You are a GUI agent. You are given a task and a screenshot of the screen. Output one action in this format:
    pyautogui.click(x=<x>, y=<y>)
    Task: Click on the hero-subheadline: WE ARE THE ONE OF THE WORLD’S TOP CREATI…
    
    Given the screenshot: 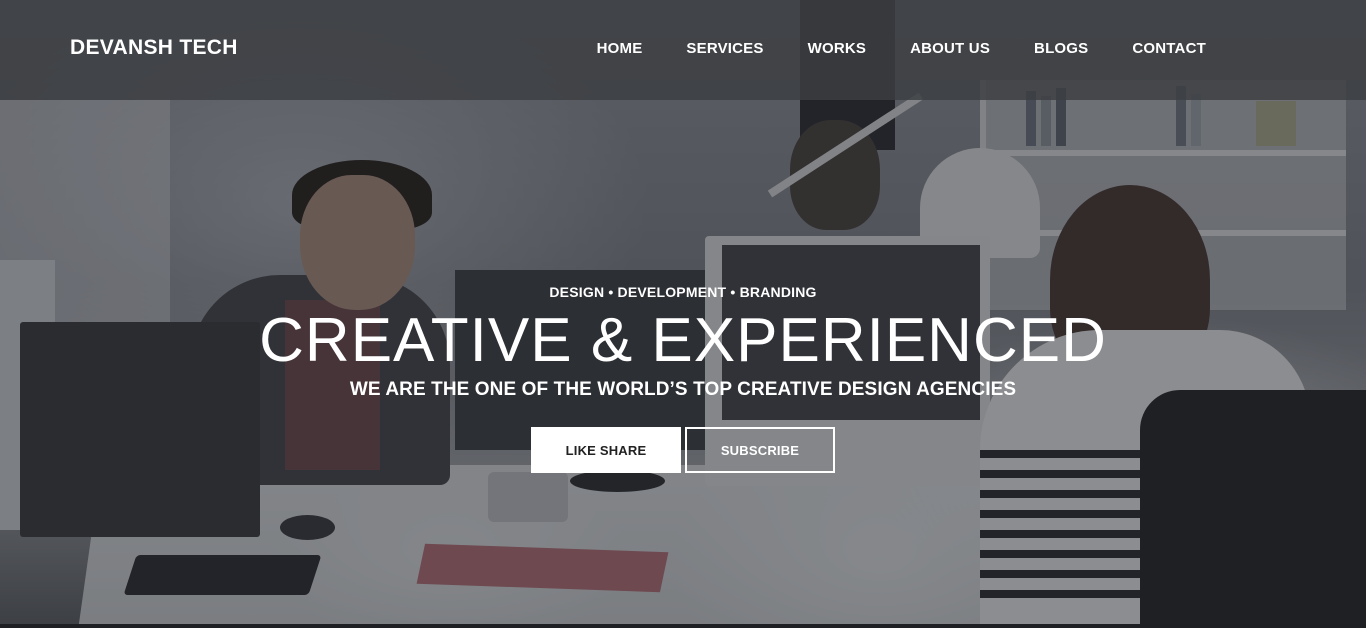 What is the action you would take?
    pyautogui.click(x=683, y=389)
    